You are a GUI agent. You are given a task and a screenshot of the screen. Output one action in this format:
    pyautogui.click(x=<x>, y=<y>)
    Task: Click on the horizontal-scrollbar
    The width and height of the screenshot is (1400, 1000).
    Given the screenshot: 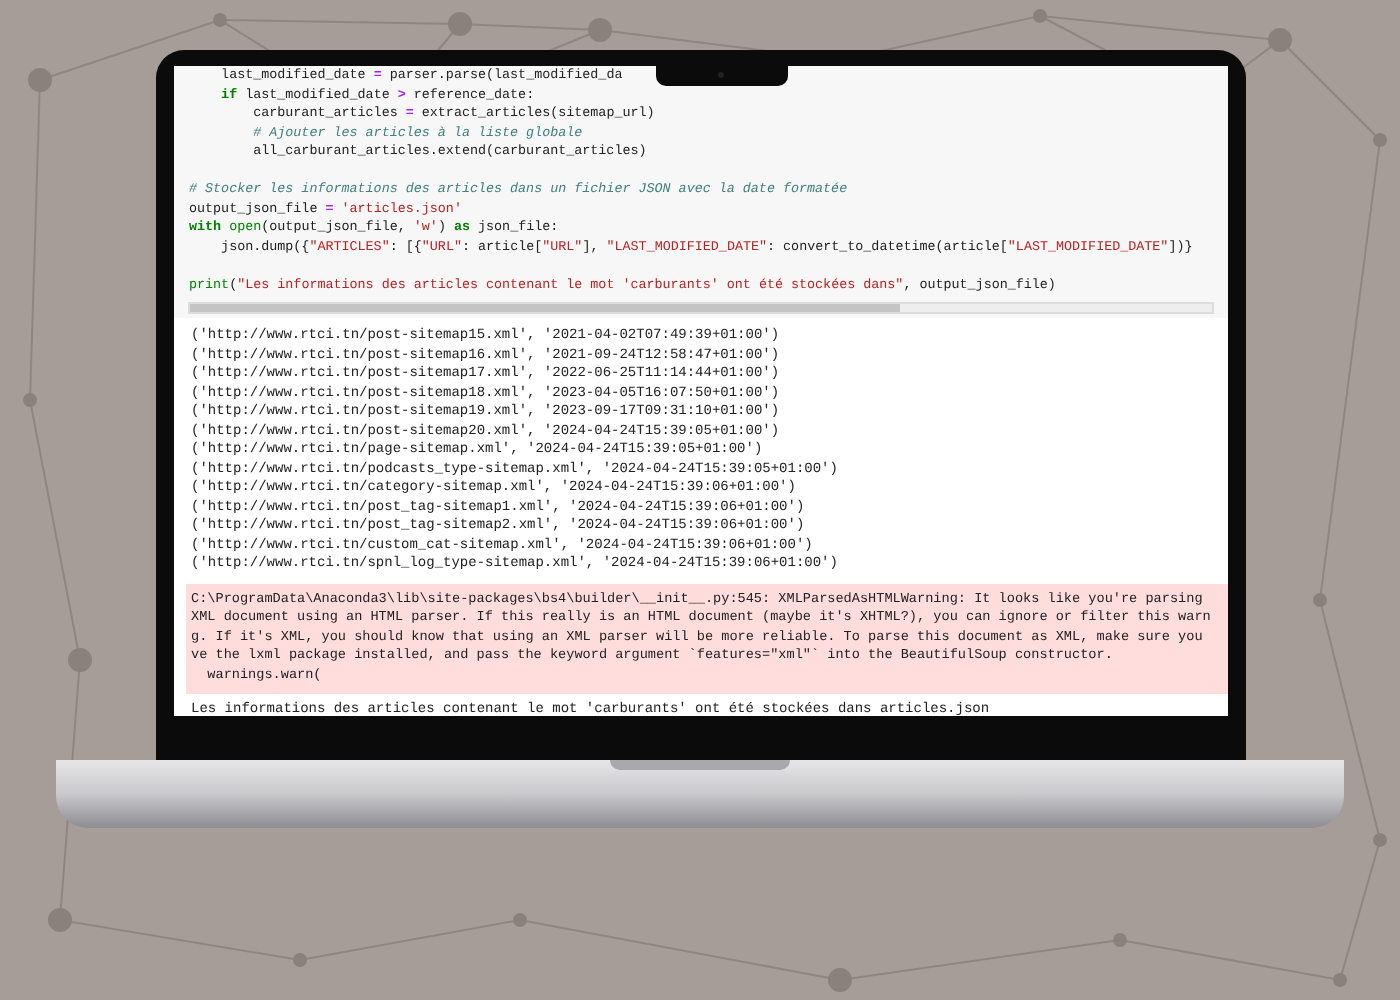 What is the action you would take?
    pyautogui.click(x=700, y=308)
    